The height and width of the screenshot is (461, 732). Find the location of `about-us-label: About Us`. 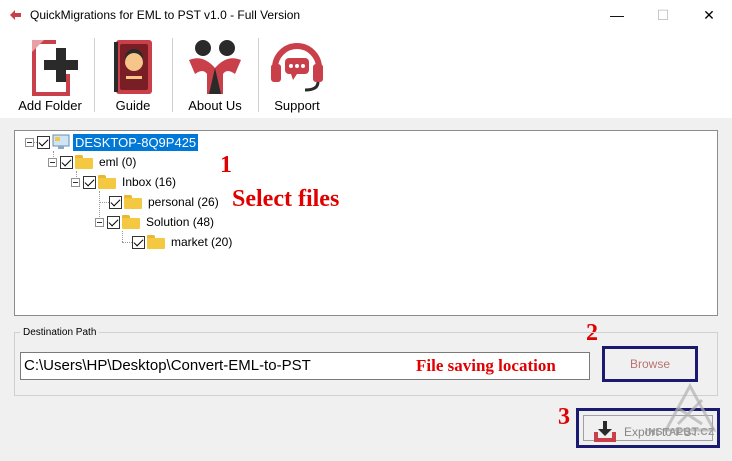

about-us-label: About Us is located at coordinates (215, 105).